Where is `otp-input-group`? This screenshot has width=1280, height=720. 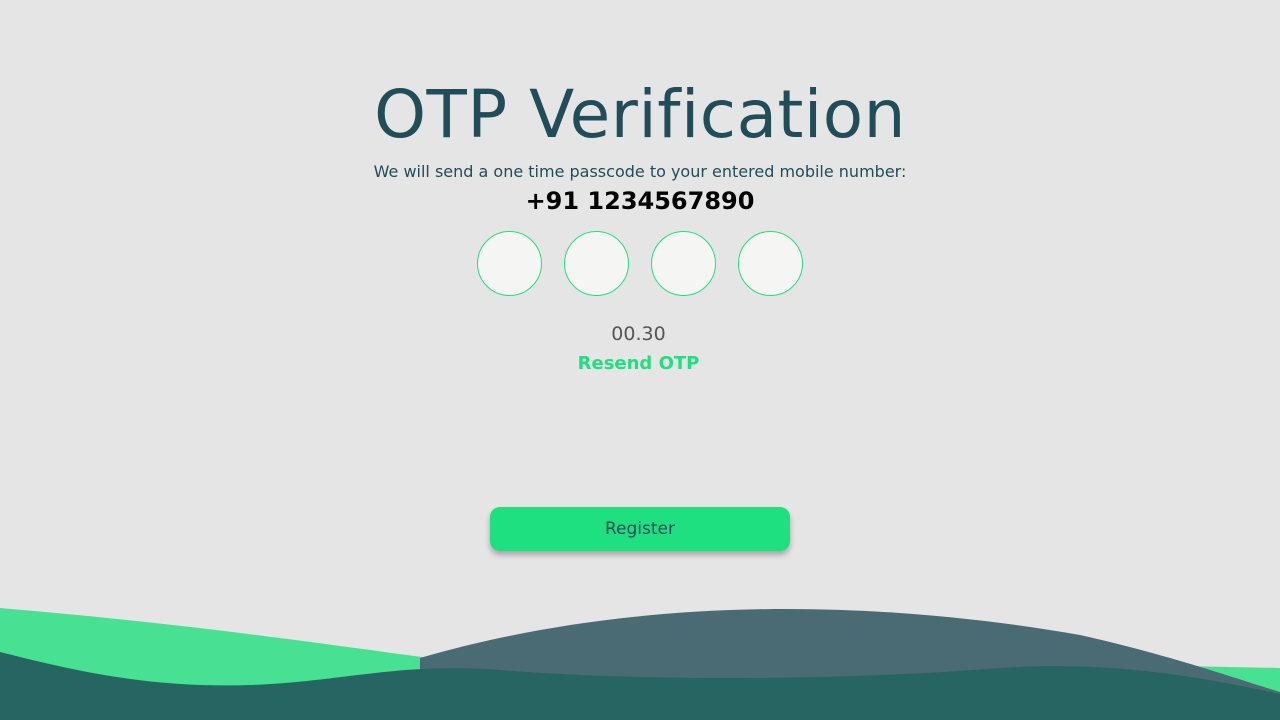
otp-input-group is located at coordinates (640, 263).